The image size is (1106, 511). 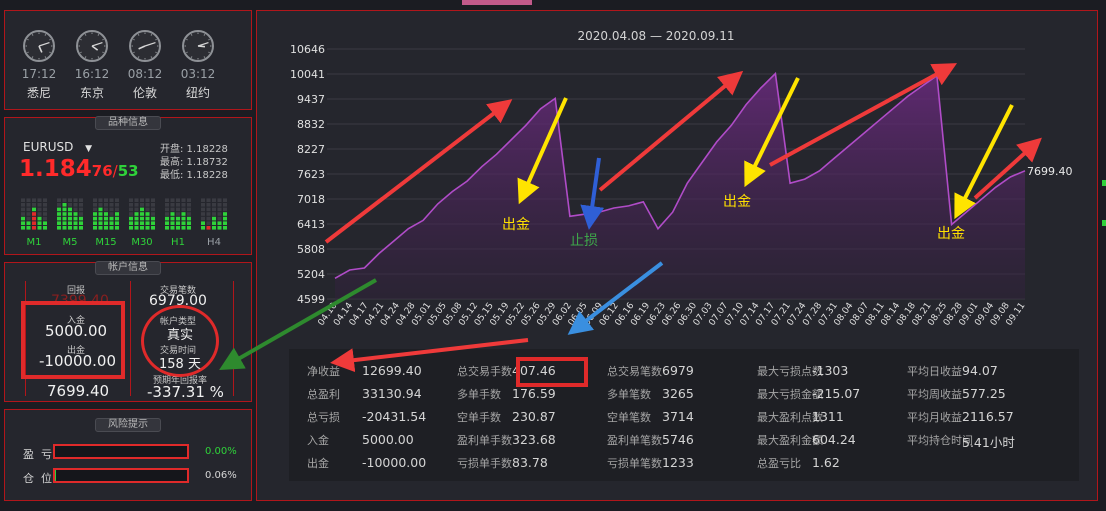 I want to click on annual-return-value: -337.31 %, so click(x=185, y=392).